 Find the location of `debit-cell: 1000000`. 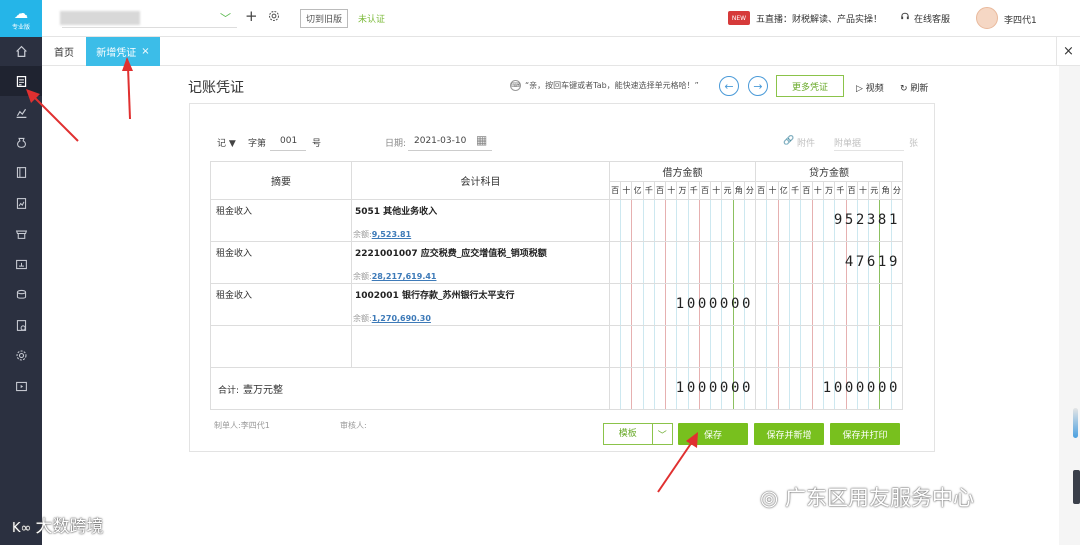

debit-cell: 1000000 is located at coordinates (682, 304).